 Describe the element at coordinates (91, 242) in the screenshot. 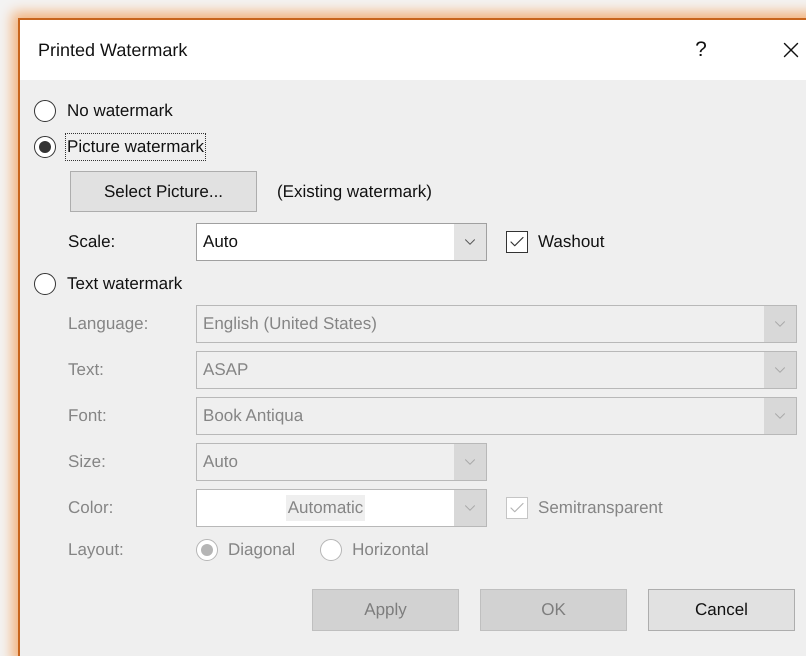

I see `field-label: Scale:` at that location.